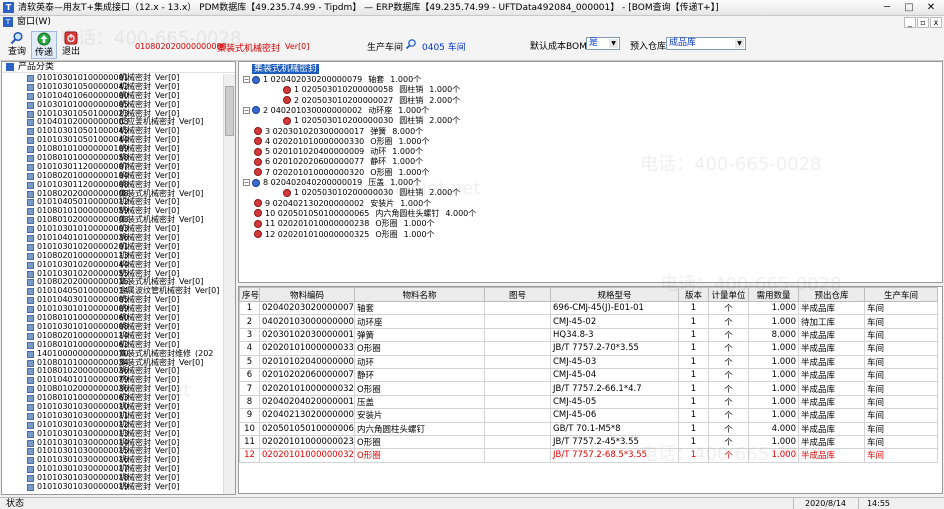 The height and width of the screenshot is (509, 944). I want to click on table-cell: CMJ-45-02, so click(614, 321).